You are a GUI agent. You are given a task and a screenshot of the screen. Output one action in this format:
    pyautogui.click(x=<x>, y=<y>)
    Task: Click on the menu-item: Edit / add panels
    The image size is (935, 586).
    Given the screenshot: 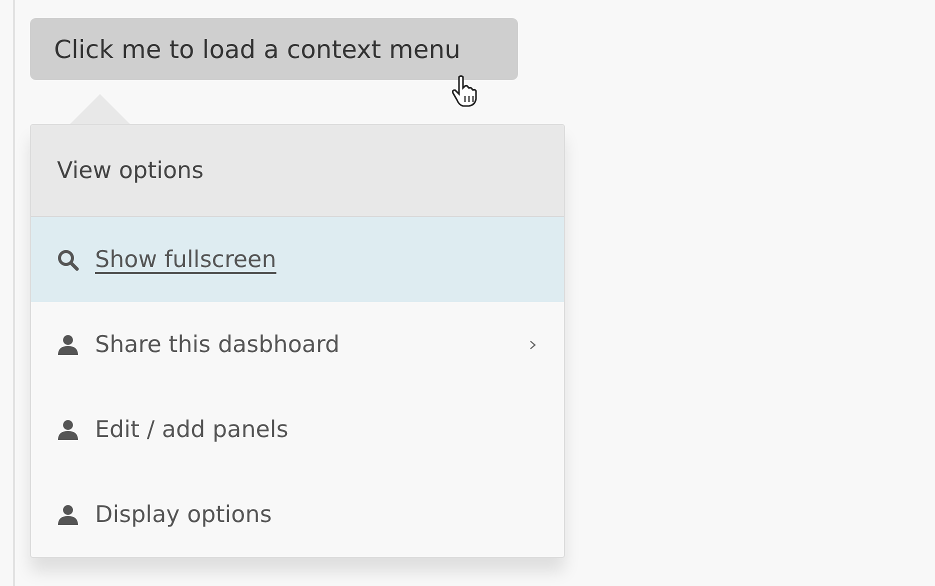 What is the action you would take?
    pyautogui.click(x=297, y=429)
    